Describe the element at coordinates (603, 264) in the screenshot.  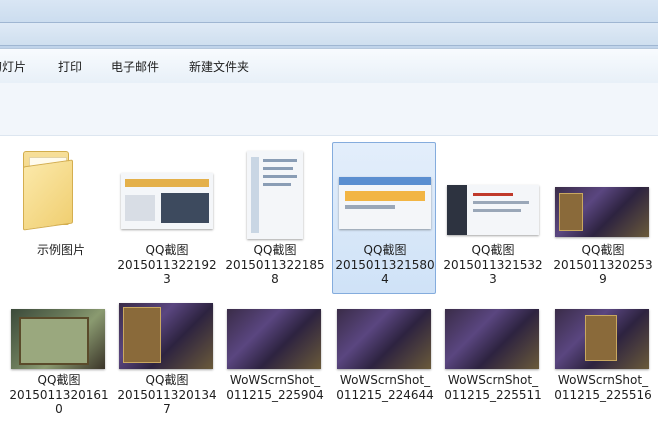
I see `file-name: QQ截图 2015011320253 9` at that location.